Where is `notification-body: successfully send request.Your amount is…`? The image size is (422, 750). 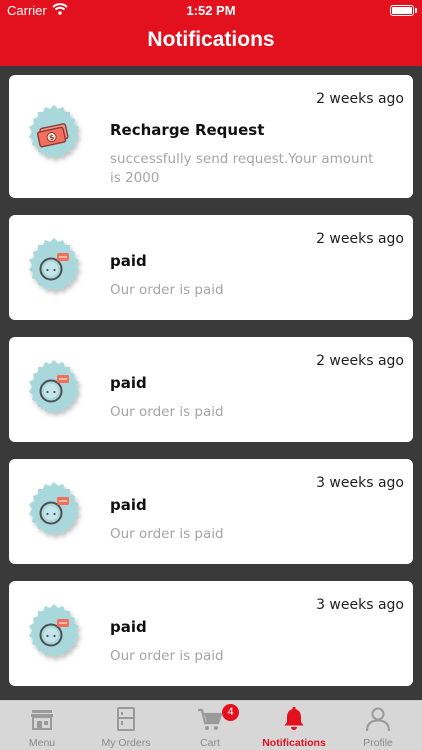 notification-body: successfully send request.Your amount is… is located at coordinates (242, 168).